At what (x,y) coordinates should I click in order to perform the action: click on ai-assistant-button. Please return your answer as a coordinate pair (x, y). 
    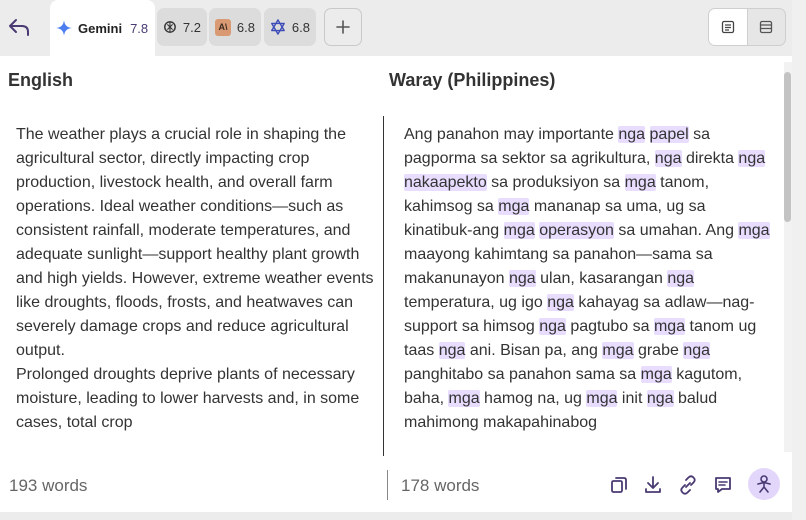
    Looking at the image, I should click on (764, 484).